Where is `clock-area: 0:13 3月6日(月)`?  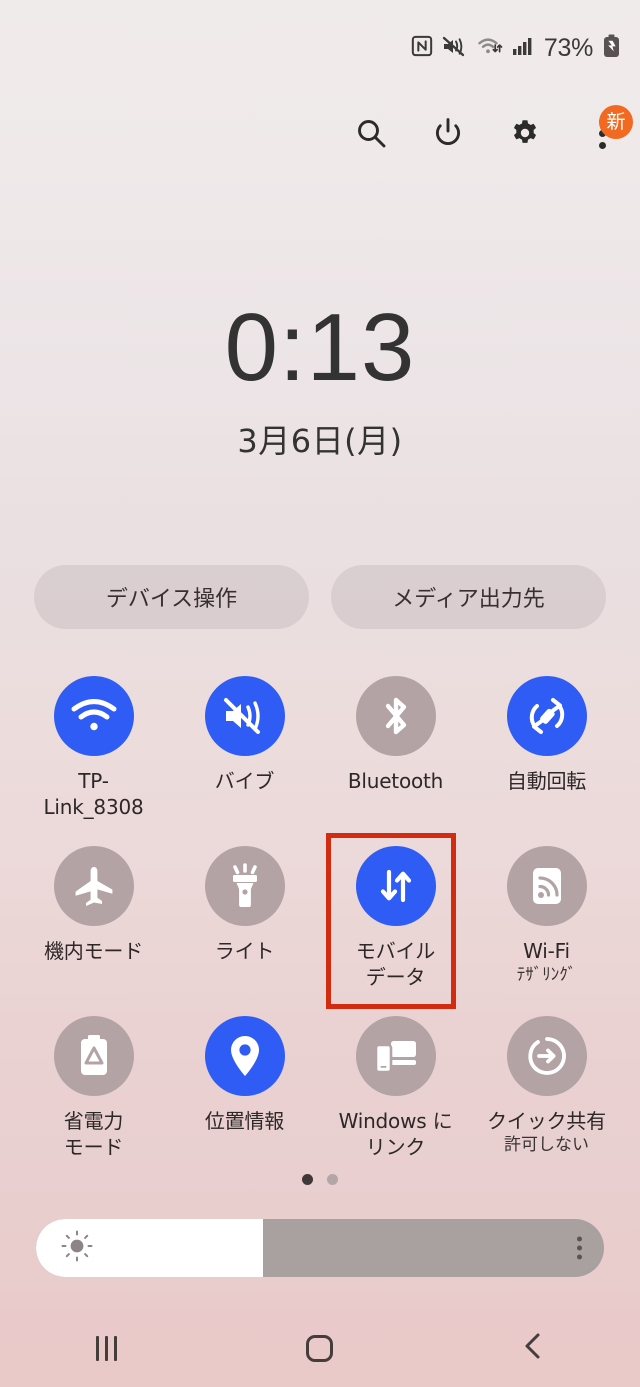 clock-area: 0:13 3月6日(月) is located at coordinates (320, 381).